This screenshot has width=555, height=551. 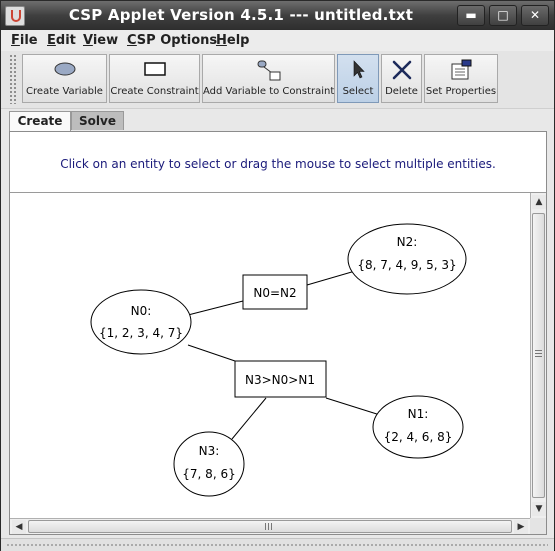 I want to click on scrollbar-corner, so click(x=538, y=526).